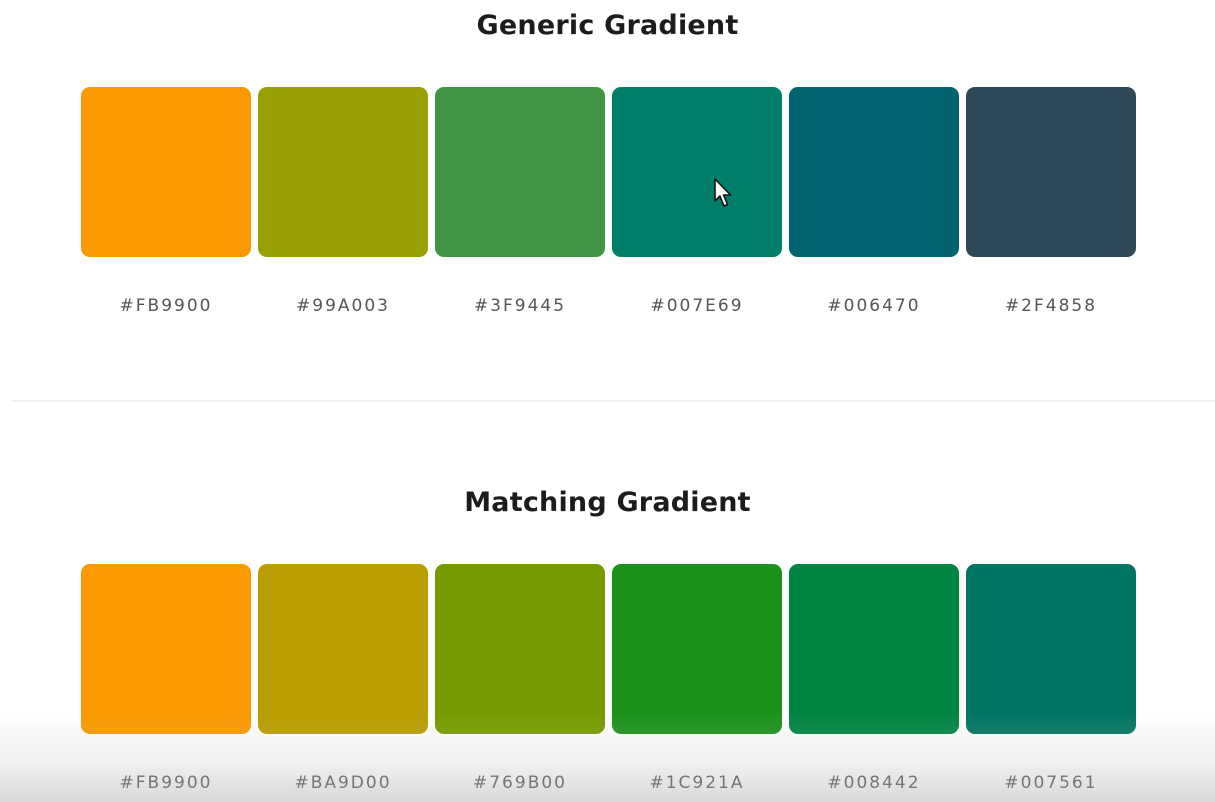 Image resolution: width=1215 pixels, height=802 pixels. What do you see at coordinates (874, 783) in the screenshot?
I see `matching-hex-label-5: #008442` at bounding box center [874, 783].